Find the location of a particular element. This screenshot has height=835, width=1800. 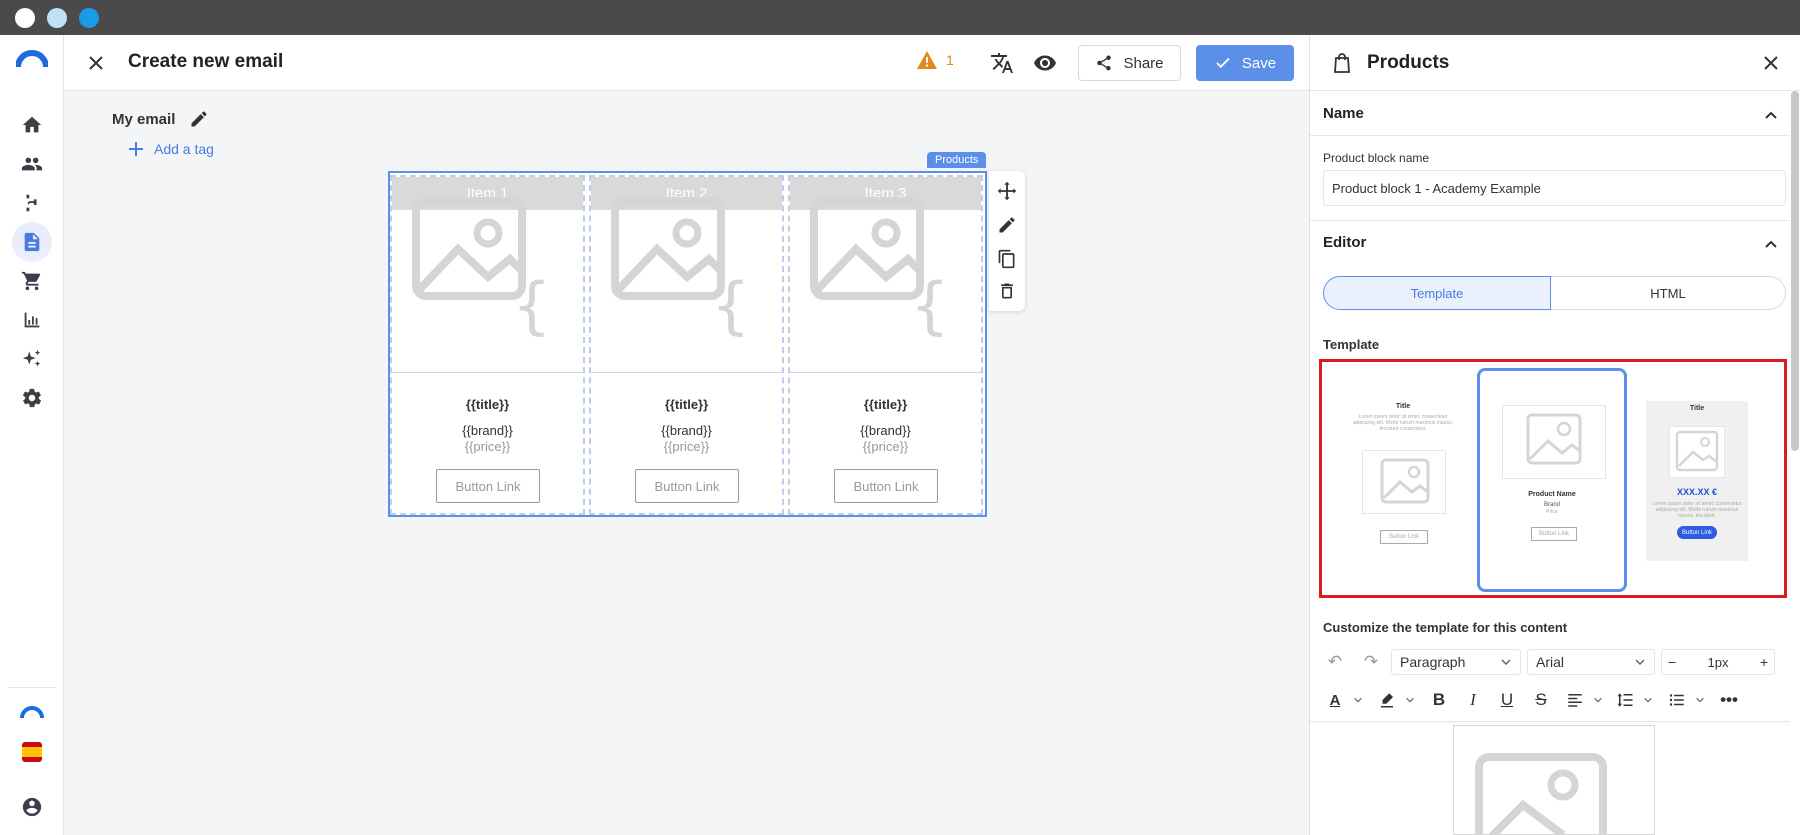

delete-trash-icon is located at coordinates (1007, 291).